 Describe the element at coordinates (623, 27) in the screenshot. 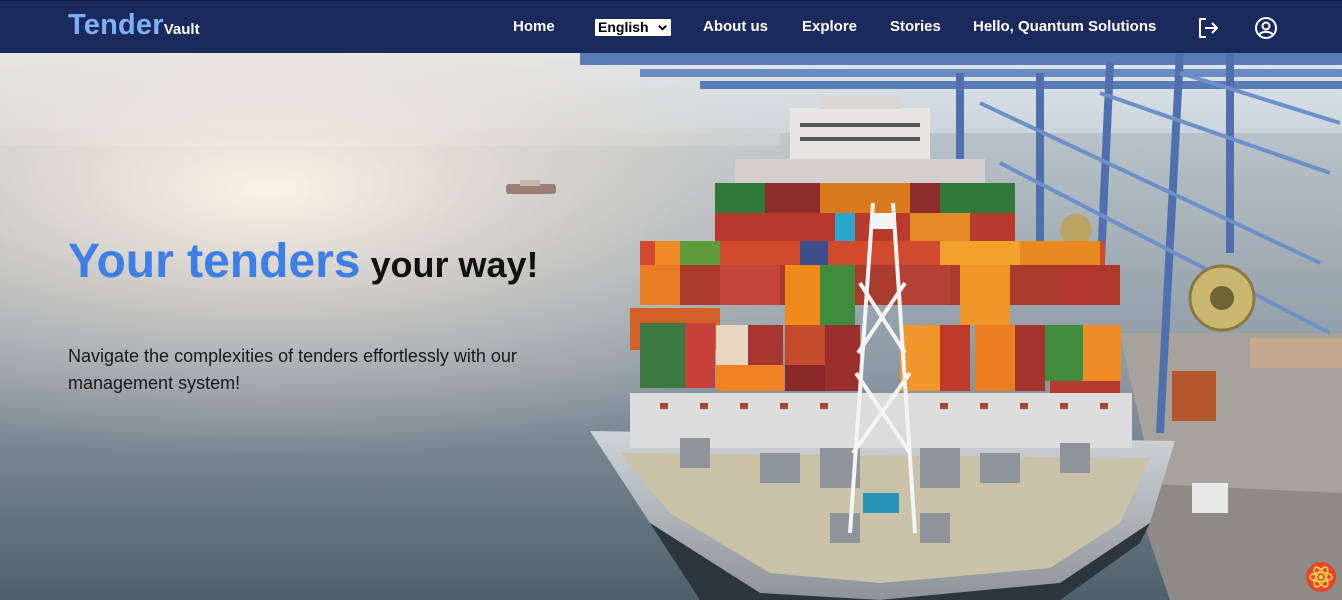

I see `language-selected: English` at that location.